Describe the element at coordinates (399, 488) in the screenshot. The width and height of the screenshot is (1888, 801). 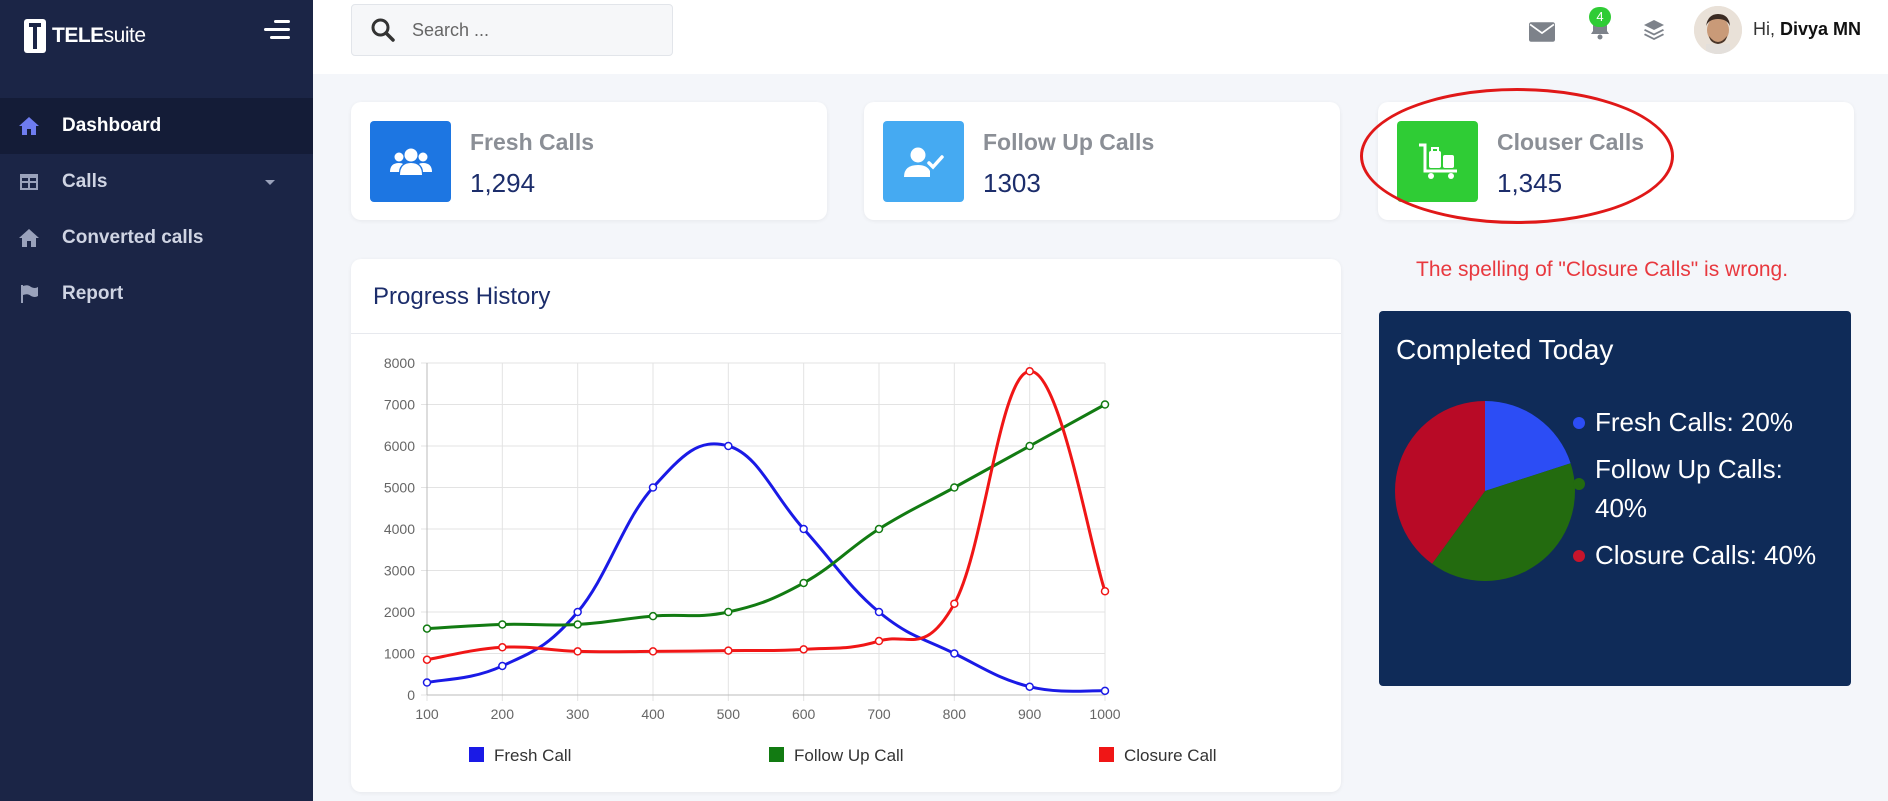
I see `y-tick-label: 5000` at that location.